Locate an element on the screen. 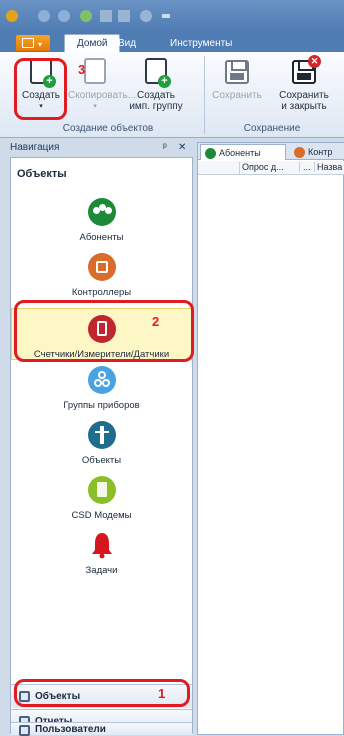 The image size is (344, 736). nav-item-csd-modems: CSD Модемы is located at coordinates (101, 498).